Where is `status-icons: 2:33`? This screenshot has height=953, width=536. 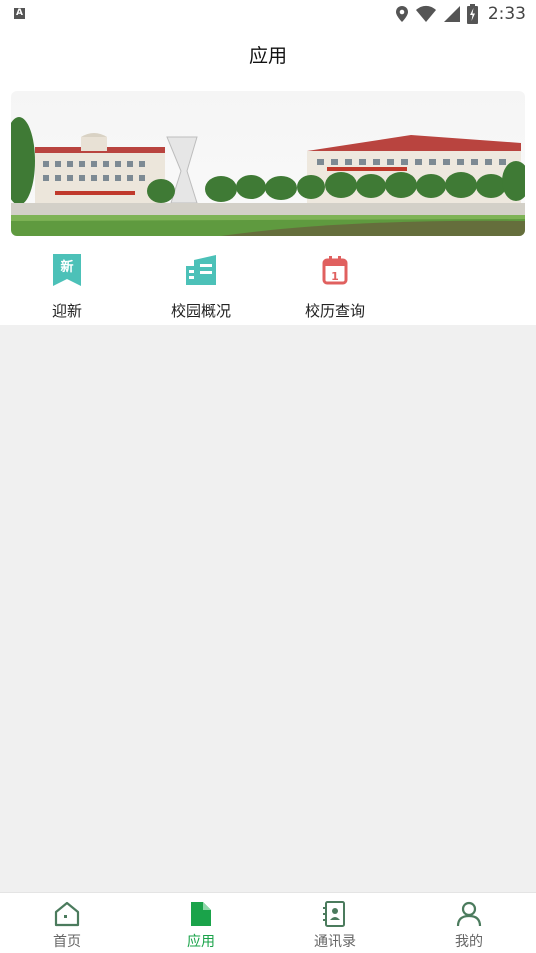
status-icons: 2:33 is located at coordinates (460, 14).